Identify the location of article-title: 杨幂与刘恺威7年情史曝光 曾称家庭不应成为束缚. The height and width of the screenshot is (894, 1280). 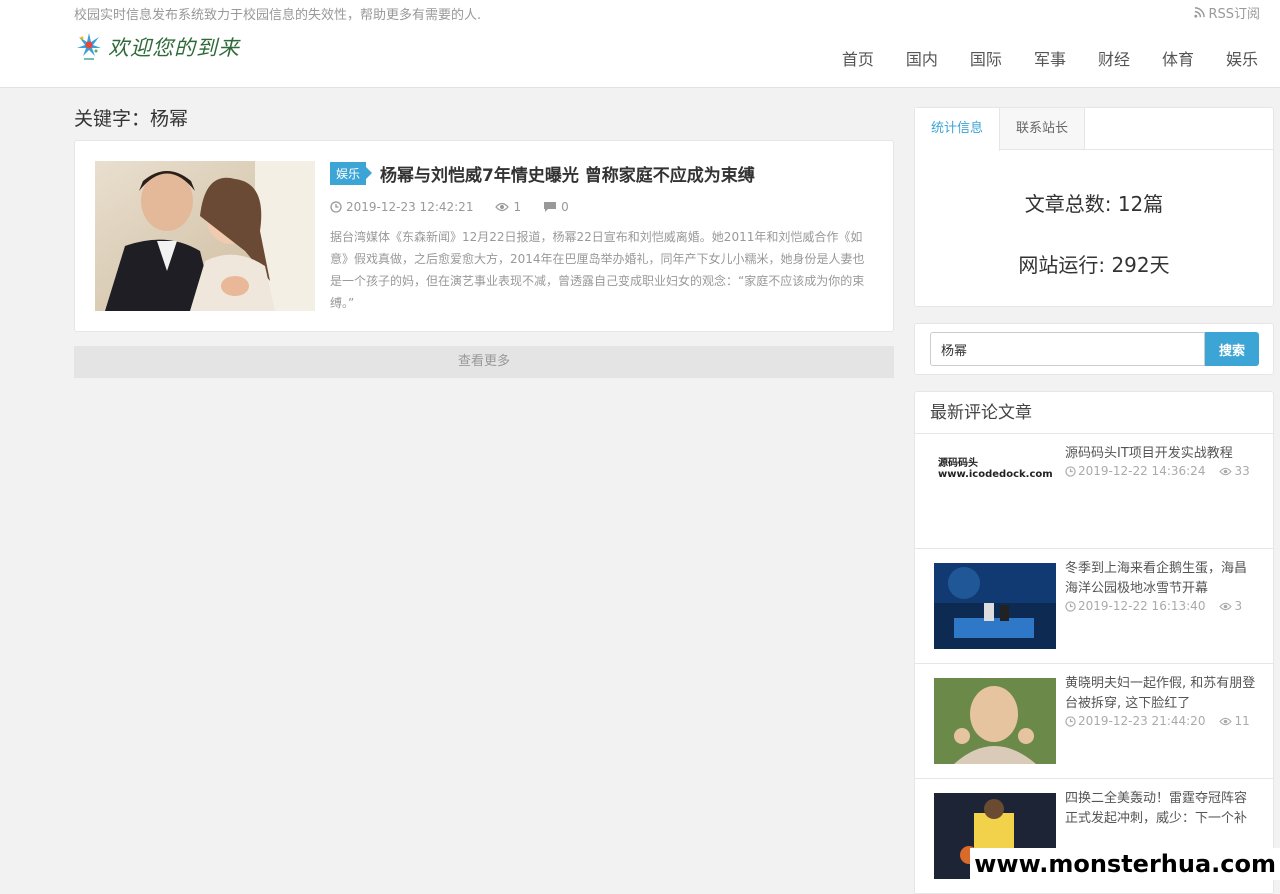
(567, 173).